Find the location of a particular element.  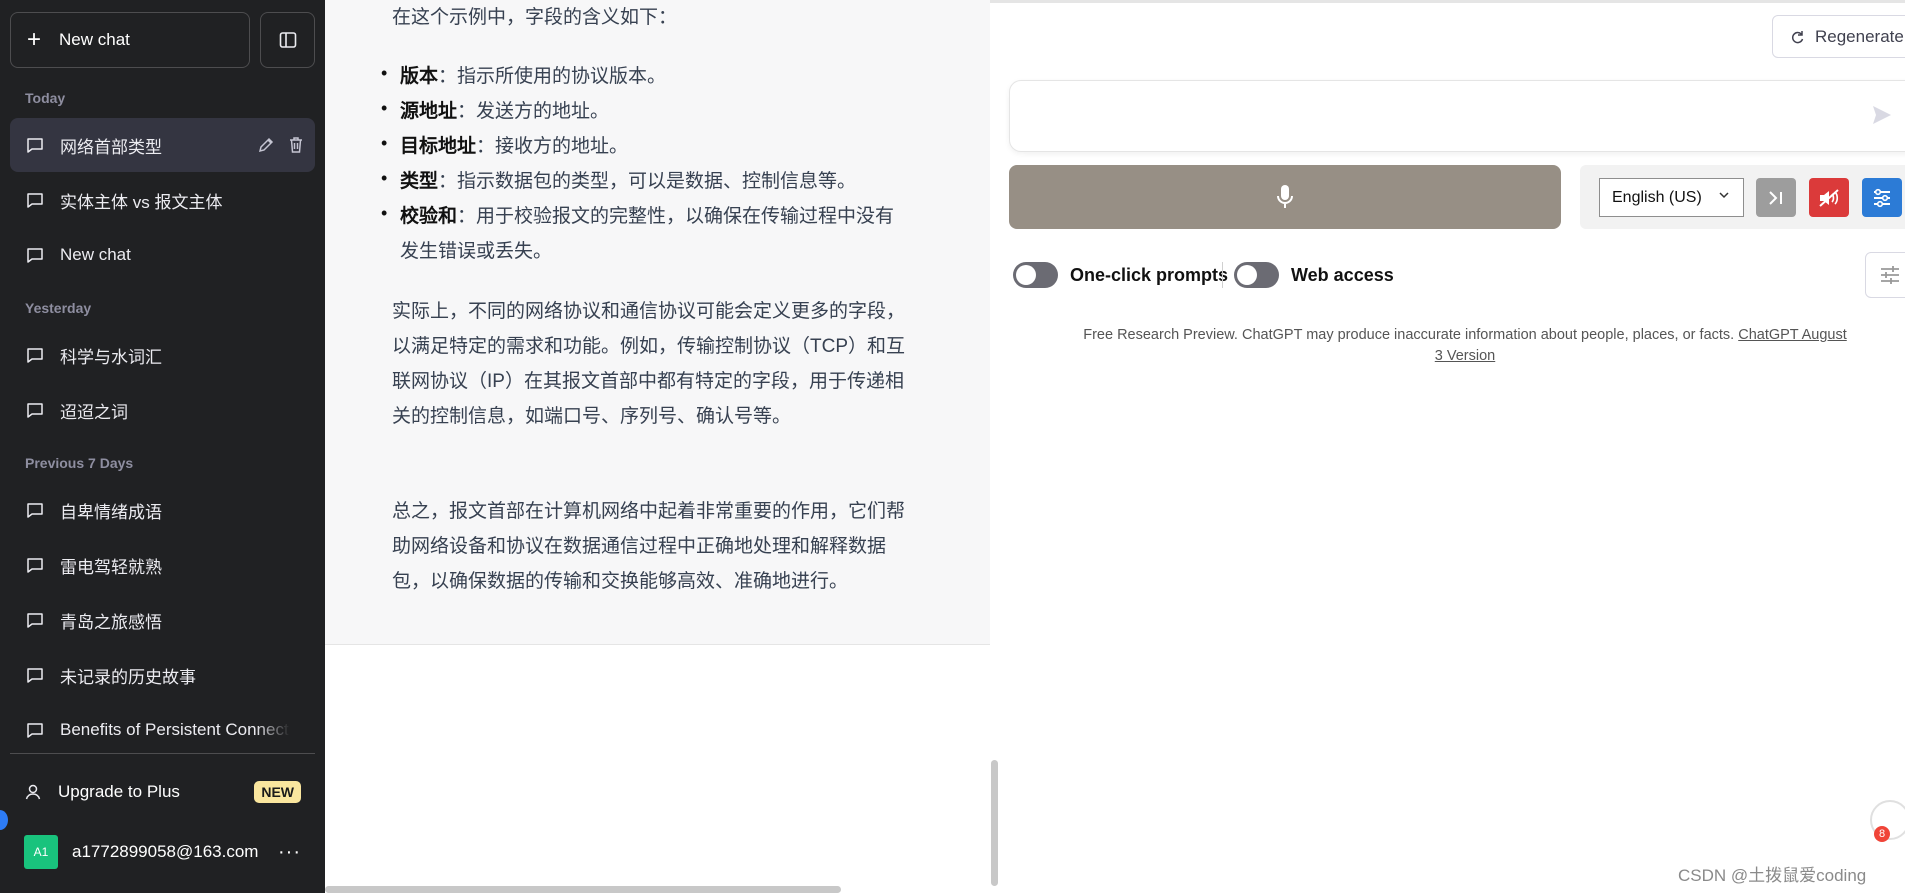

list-item-term: 目标地址 is located at coordinates (438, 146).